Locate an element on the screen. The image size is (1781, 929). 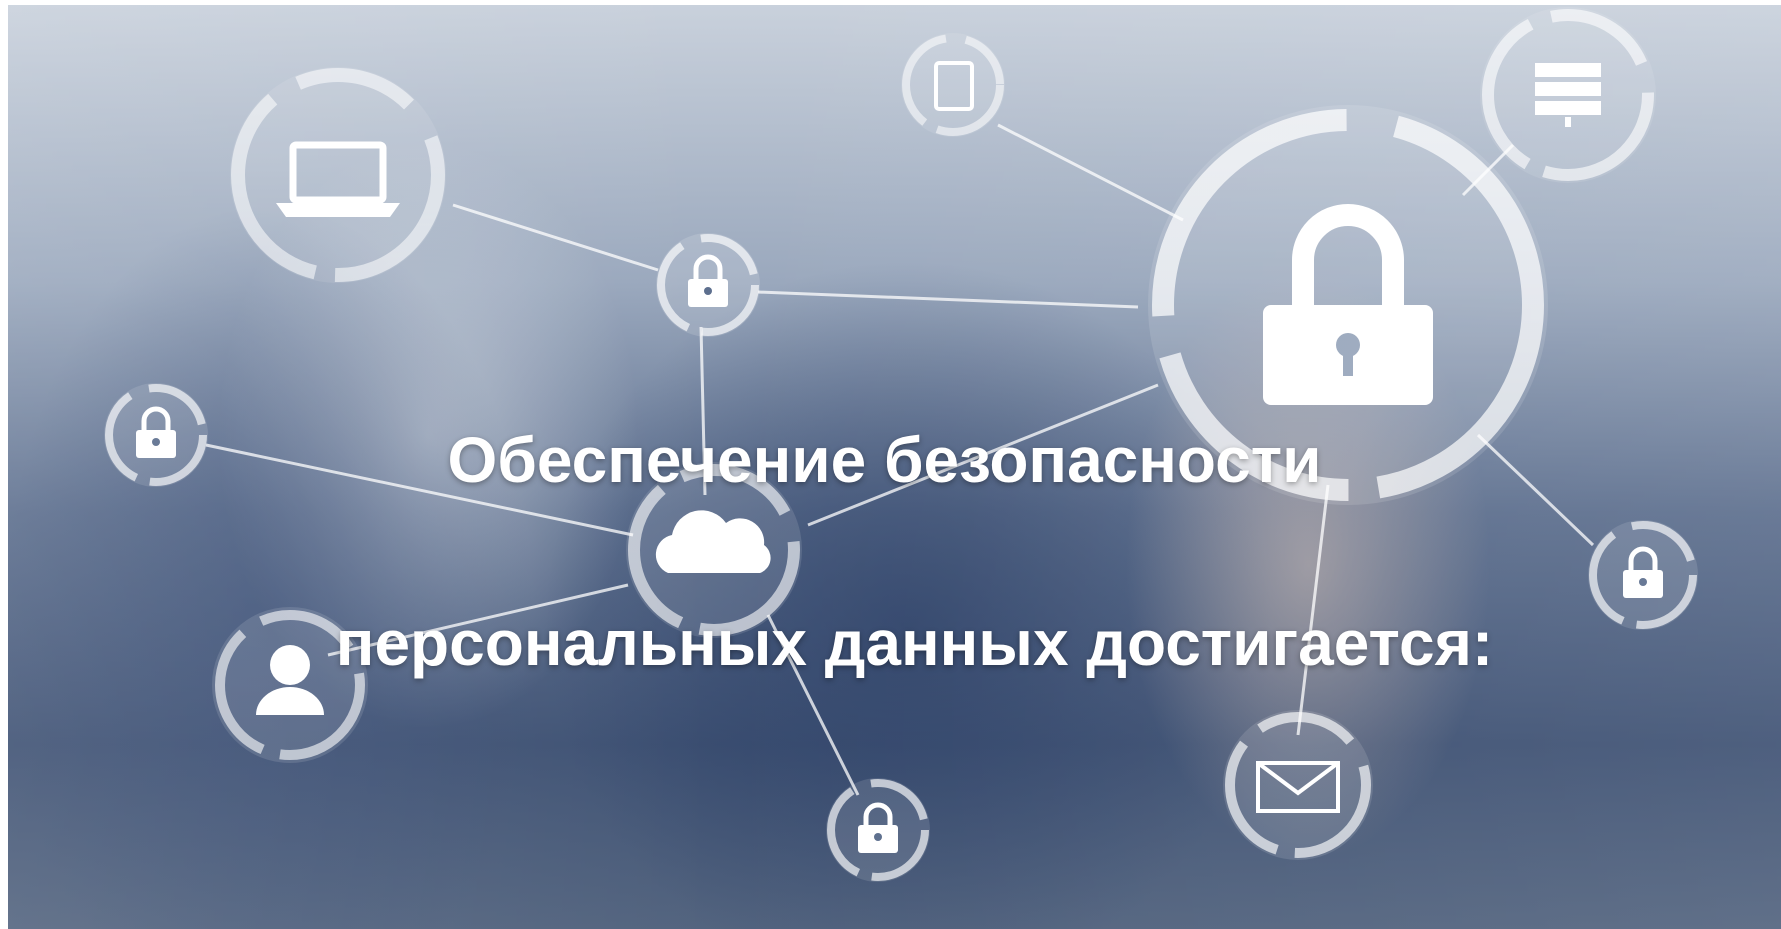
server-icon is located at coordinates (1568, 95).